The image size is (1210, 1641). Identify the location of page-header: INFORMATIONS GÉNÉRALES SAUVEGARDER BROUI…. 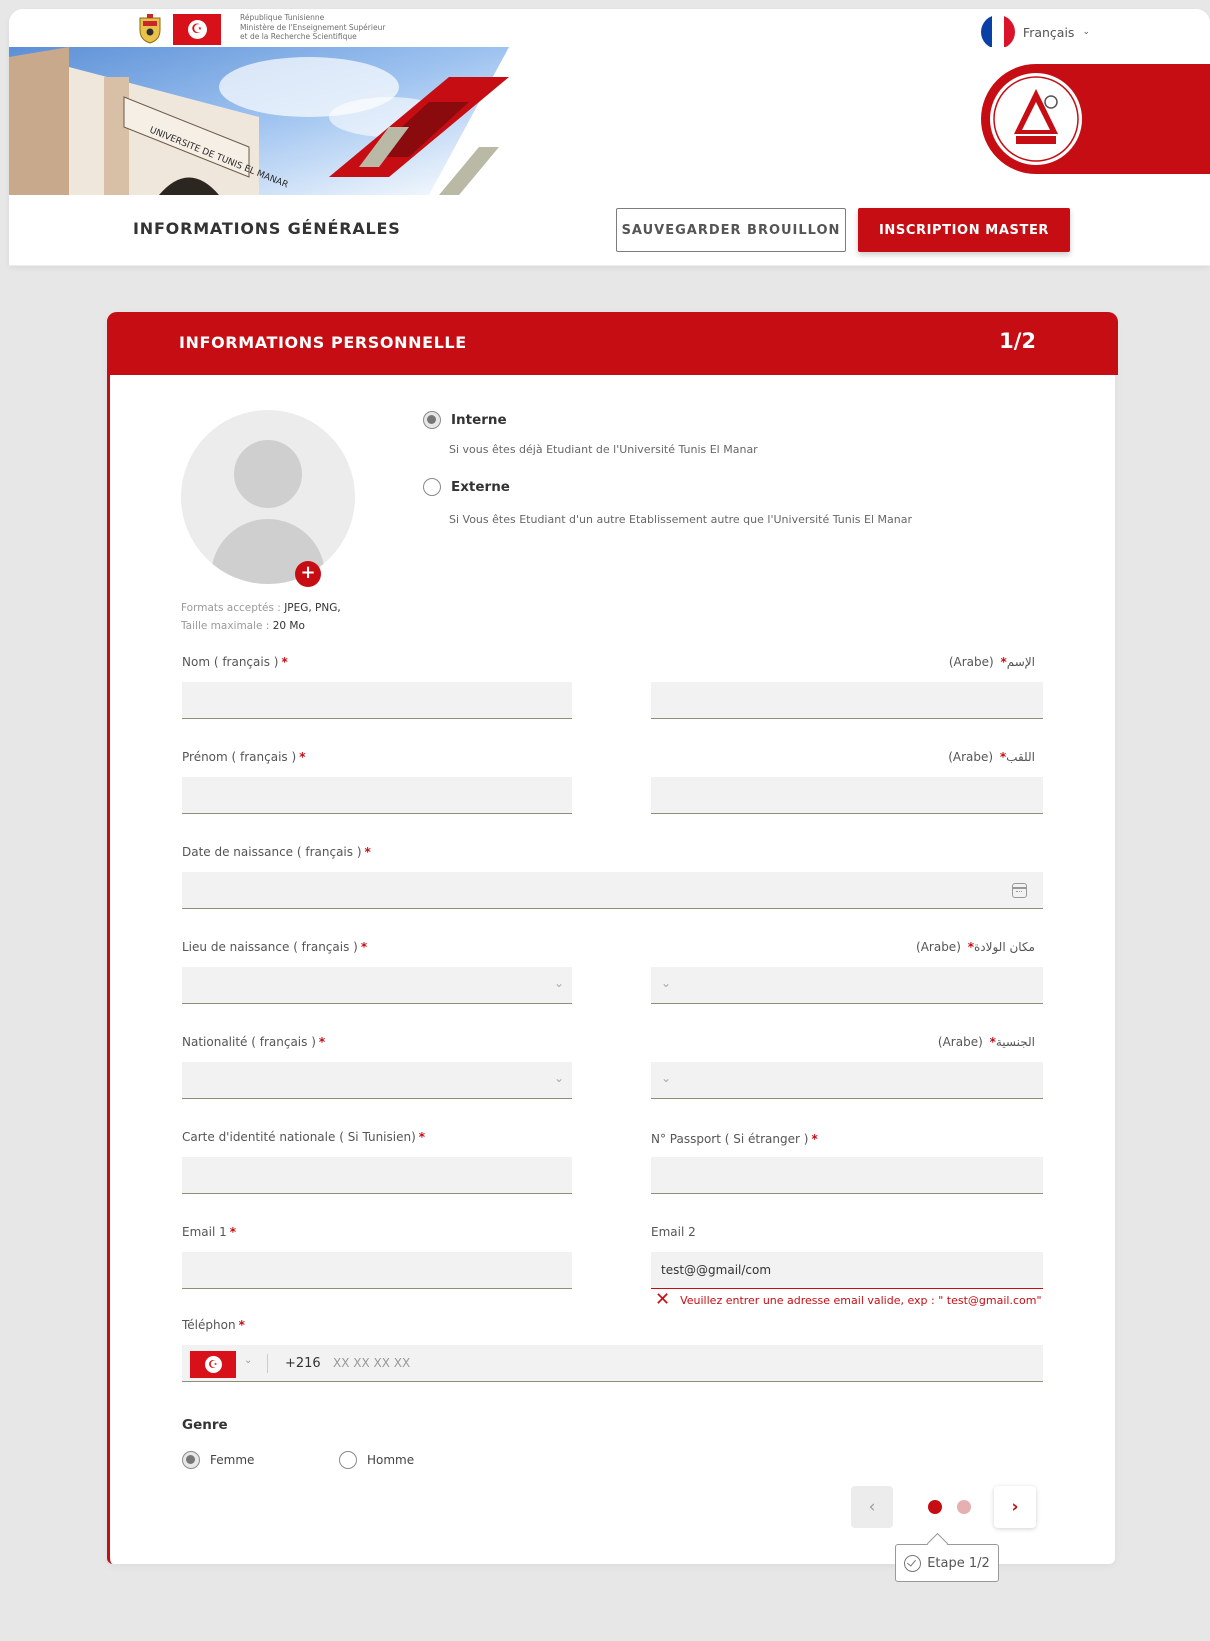
(609, 230).